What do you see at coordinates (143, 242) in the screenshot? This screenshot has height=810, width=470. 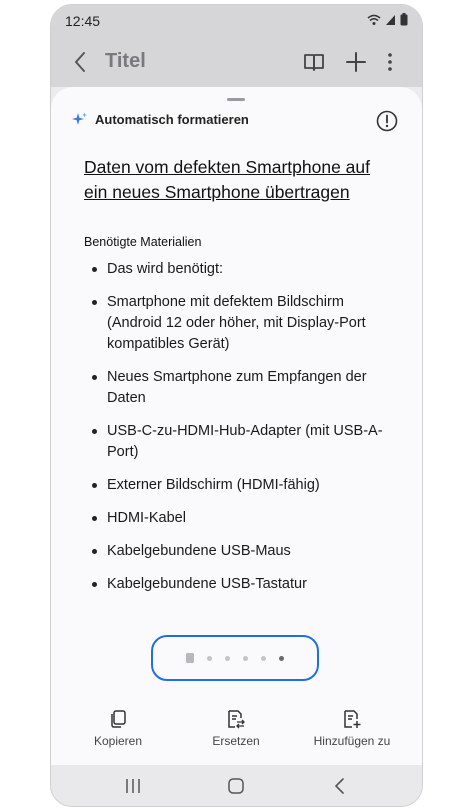 I see `section-title: Benötigte Materialien` at bounding box center [143, 242].